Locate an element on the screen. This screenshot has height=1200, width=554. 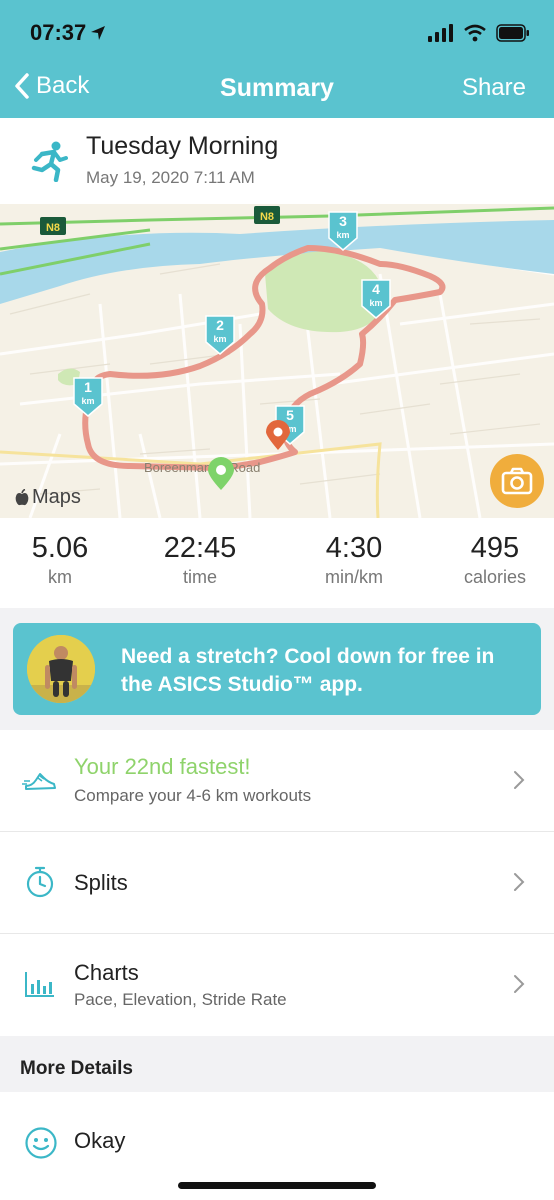
status-icons is located at coordinates (479, 33).